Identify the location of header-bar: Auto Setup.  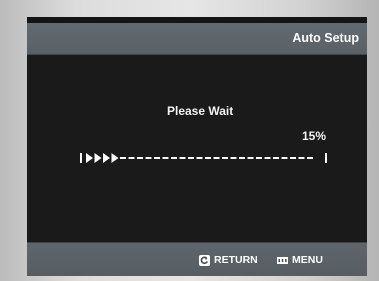
(197, 39).